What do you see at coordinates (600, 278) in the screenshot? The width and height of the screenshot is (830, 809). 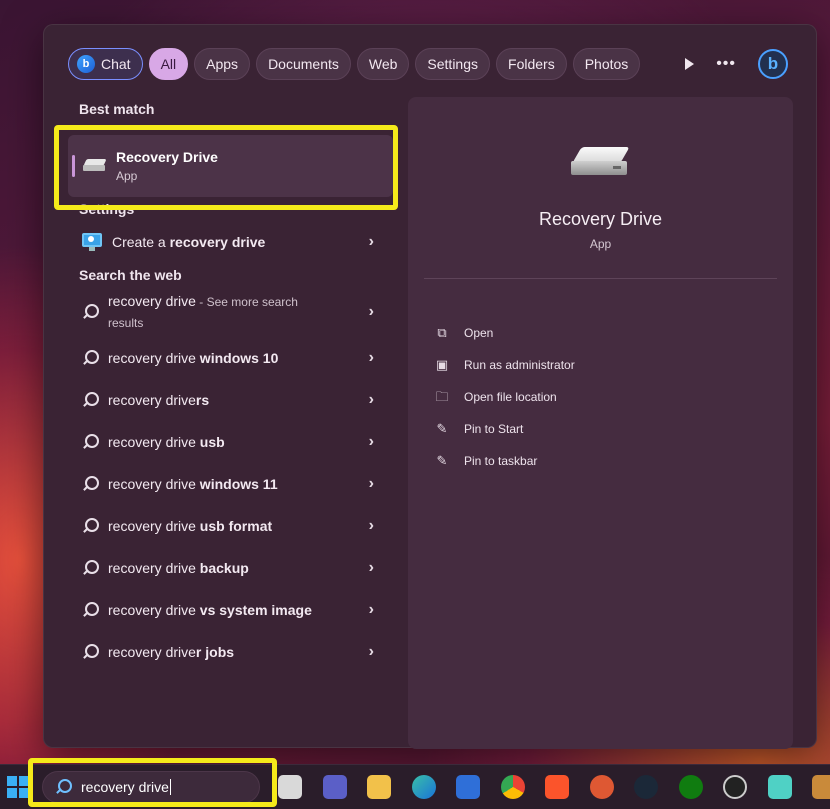 I see `divider` at bounding box center [600, 278].